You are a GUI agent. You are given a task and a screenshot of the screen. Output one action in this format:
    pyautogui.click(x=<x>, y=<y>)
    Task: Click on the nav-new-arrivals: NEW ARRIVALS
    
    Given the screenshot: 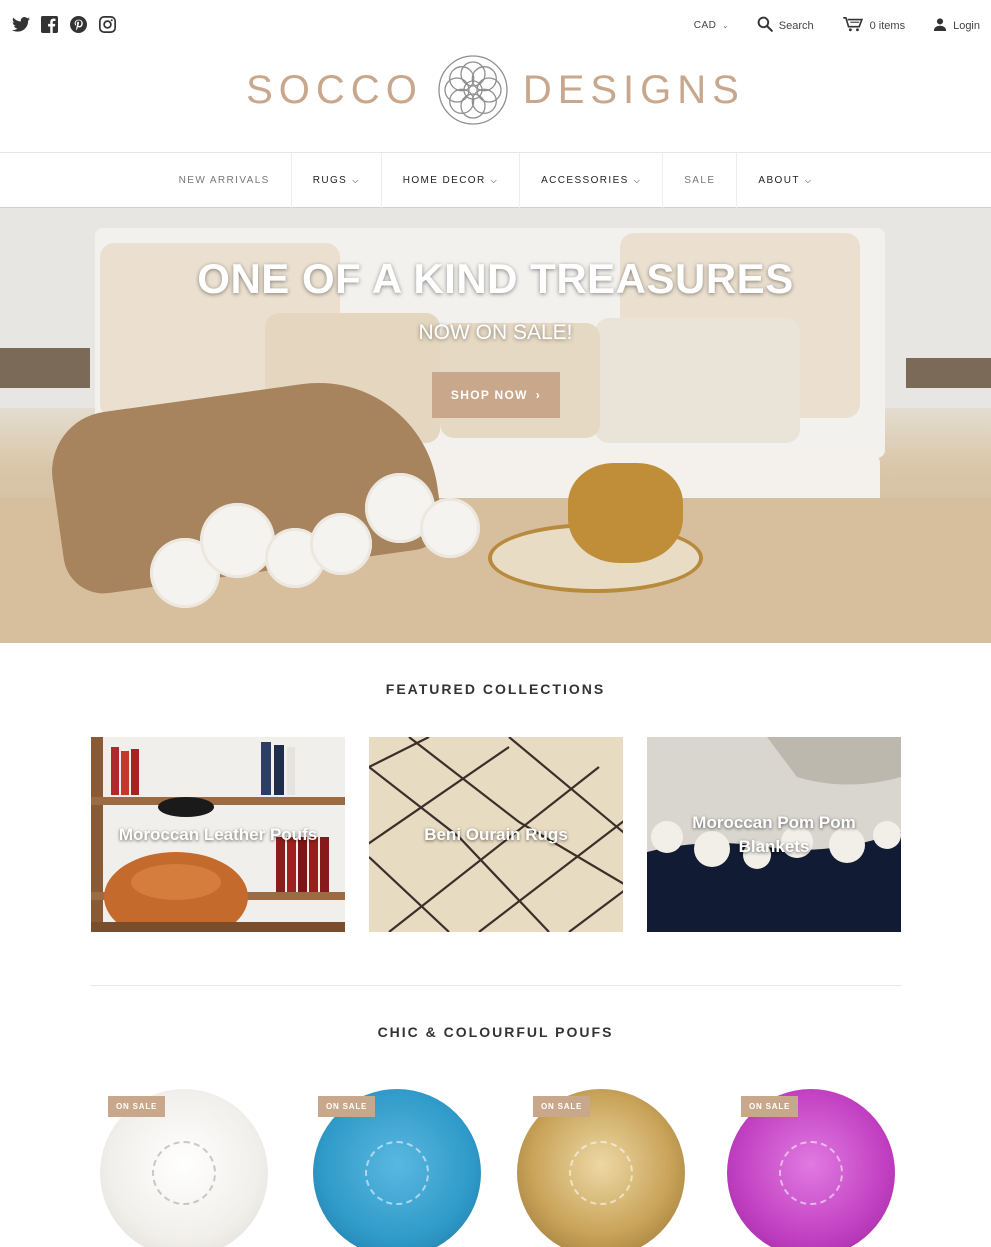 What is the action you would take?
    pyautogui.click(x=225, y=180)
    